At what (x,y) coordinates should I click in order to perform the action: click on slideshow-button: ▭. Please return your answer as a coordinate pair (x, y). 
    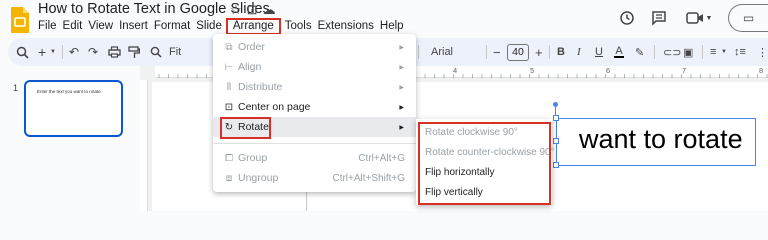
    Looking at the image, I should click on (748, 18).